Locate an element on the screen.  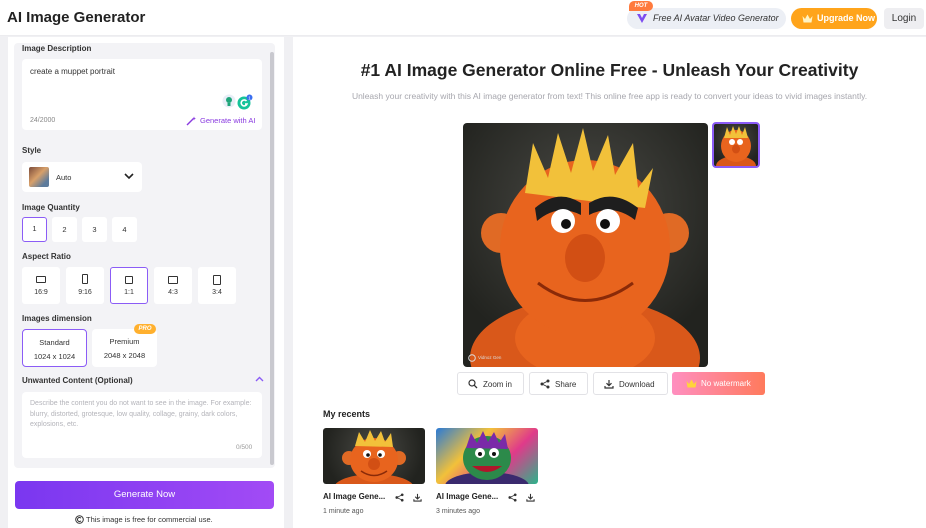
upgrade-now-button: Upgrade Now is located at coordinates (834, 18).